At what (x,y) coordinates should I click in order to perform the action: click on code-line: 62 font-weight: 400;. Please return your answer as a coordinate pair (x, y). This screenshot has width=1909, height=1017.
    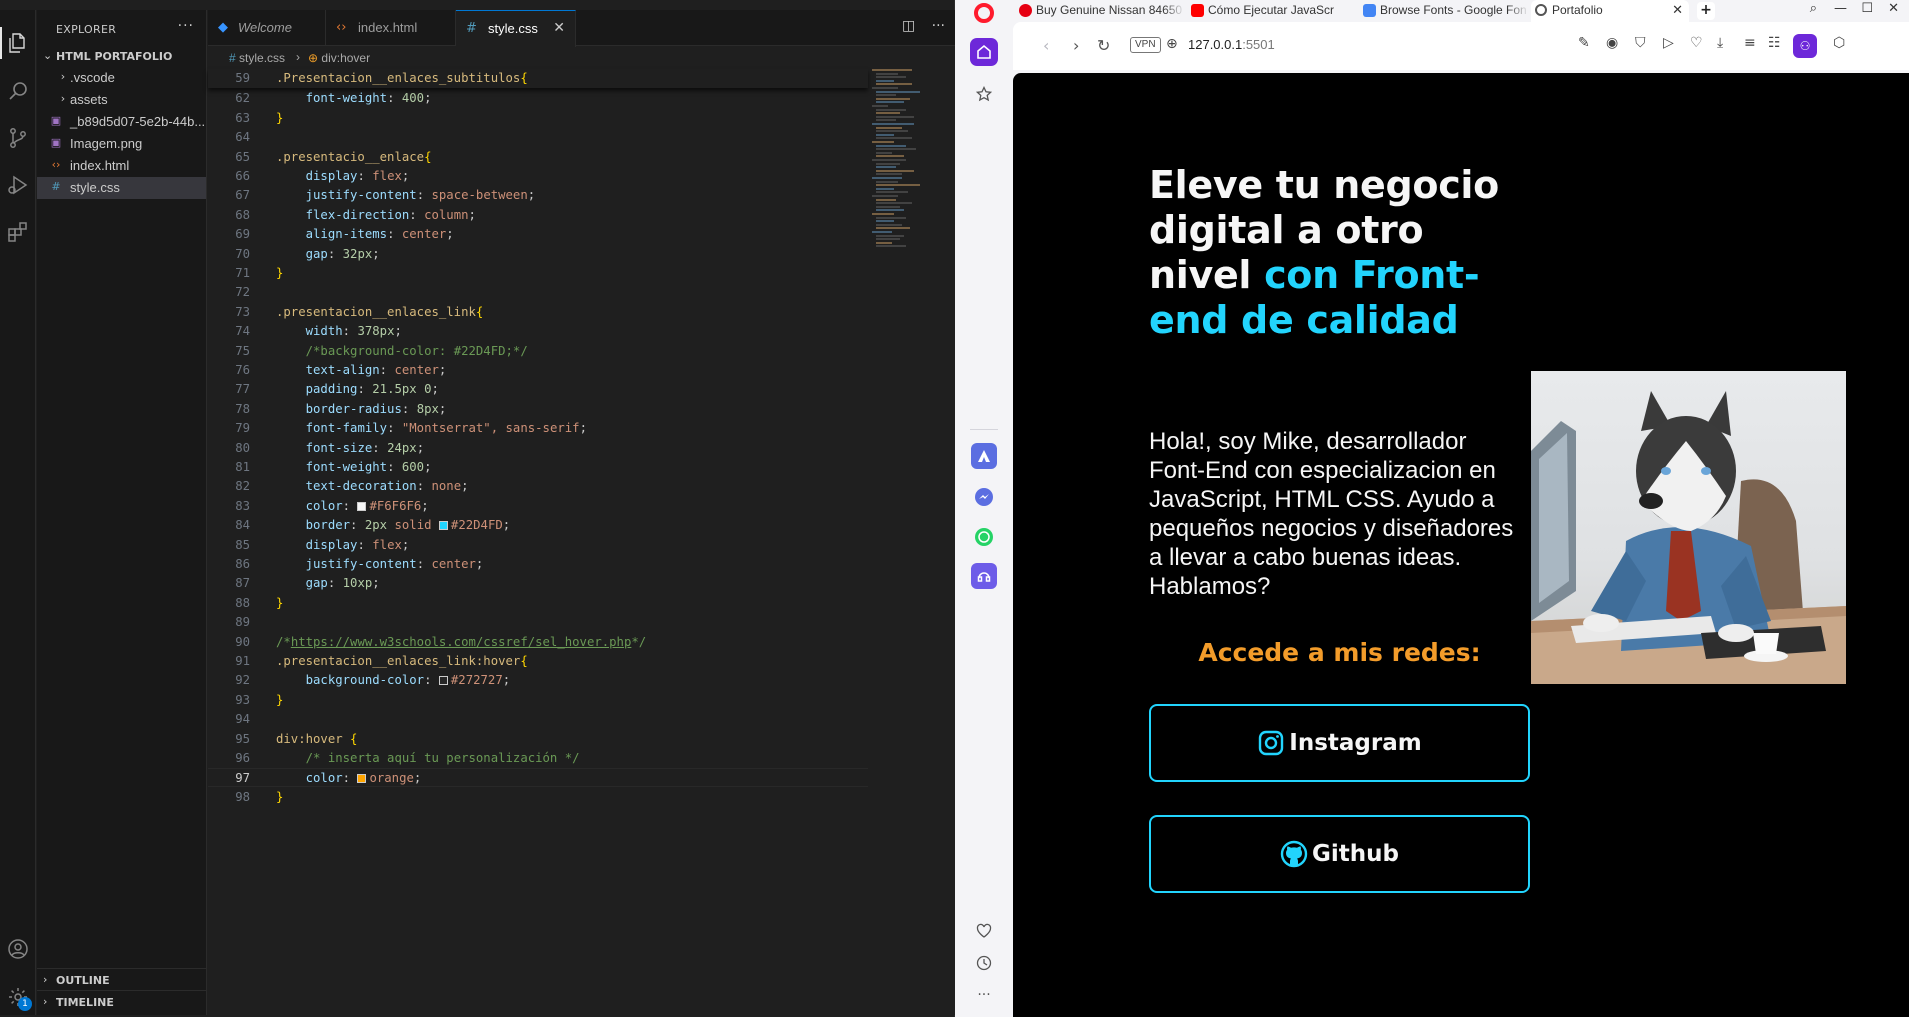
    Looking at the image, I should click on (538, 98).